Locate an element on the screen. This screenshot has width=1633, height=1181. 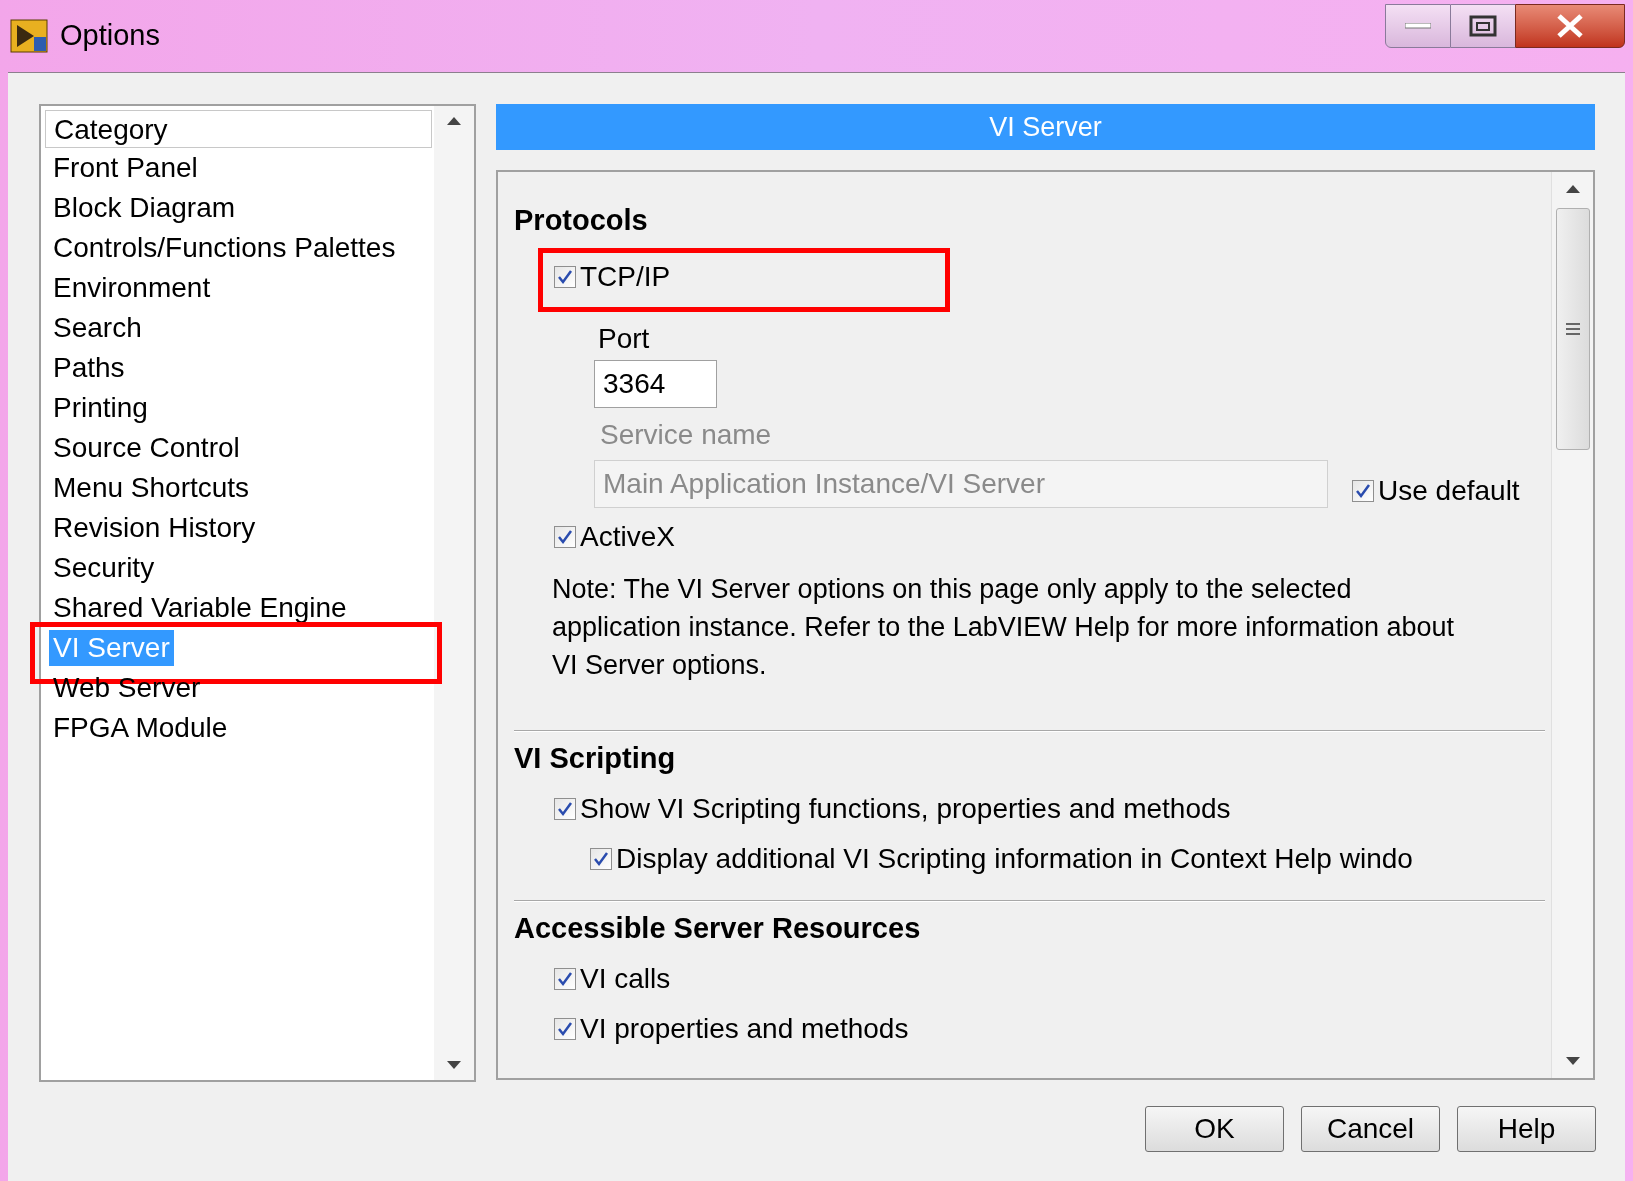
port-field: 3364 is located at coordinates (655, 384).